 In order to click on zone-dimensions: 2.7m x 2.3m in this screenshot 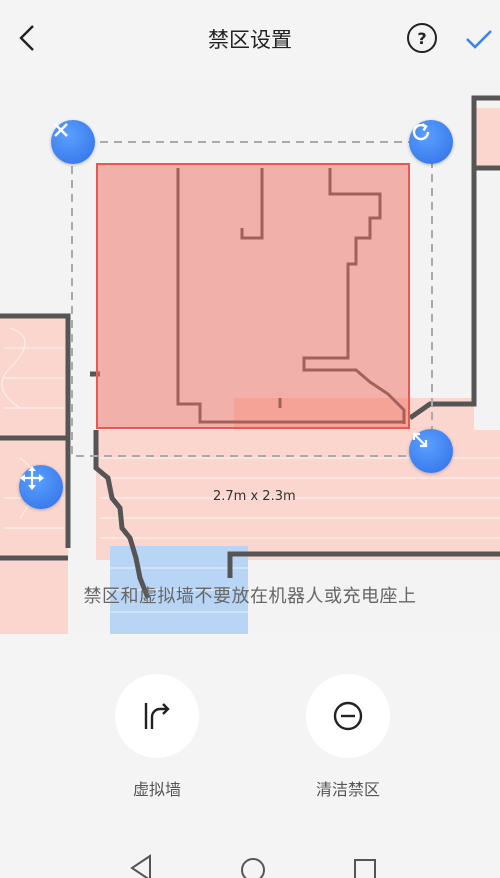, I will do `click(254, 496)`.